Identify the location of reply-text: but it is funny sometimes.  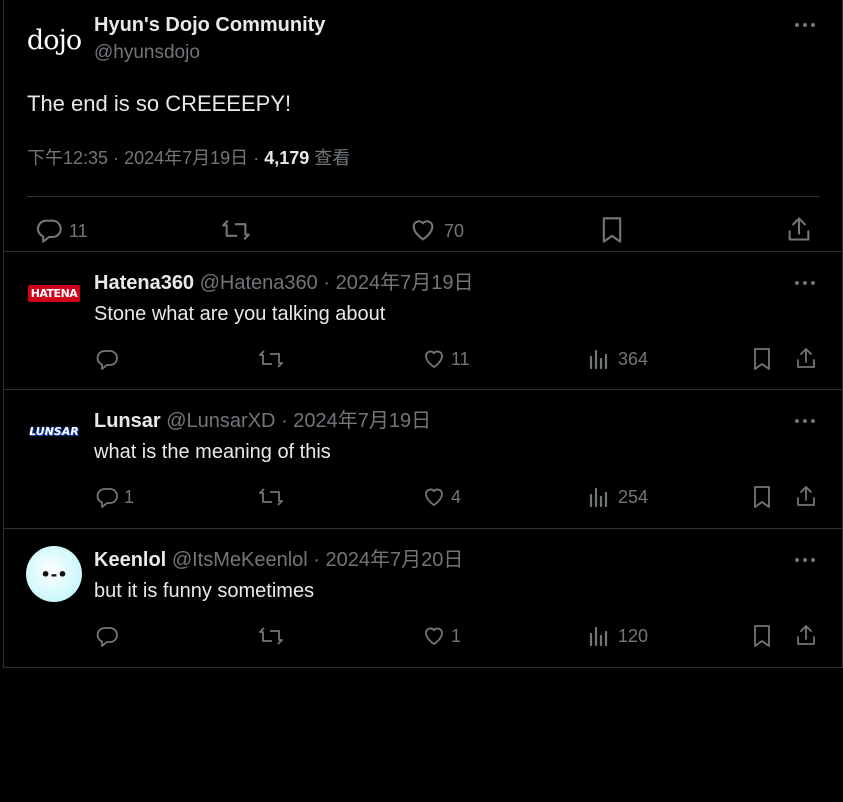
(204, 591).